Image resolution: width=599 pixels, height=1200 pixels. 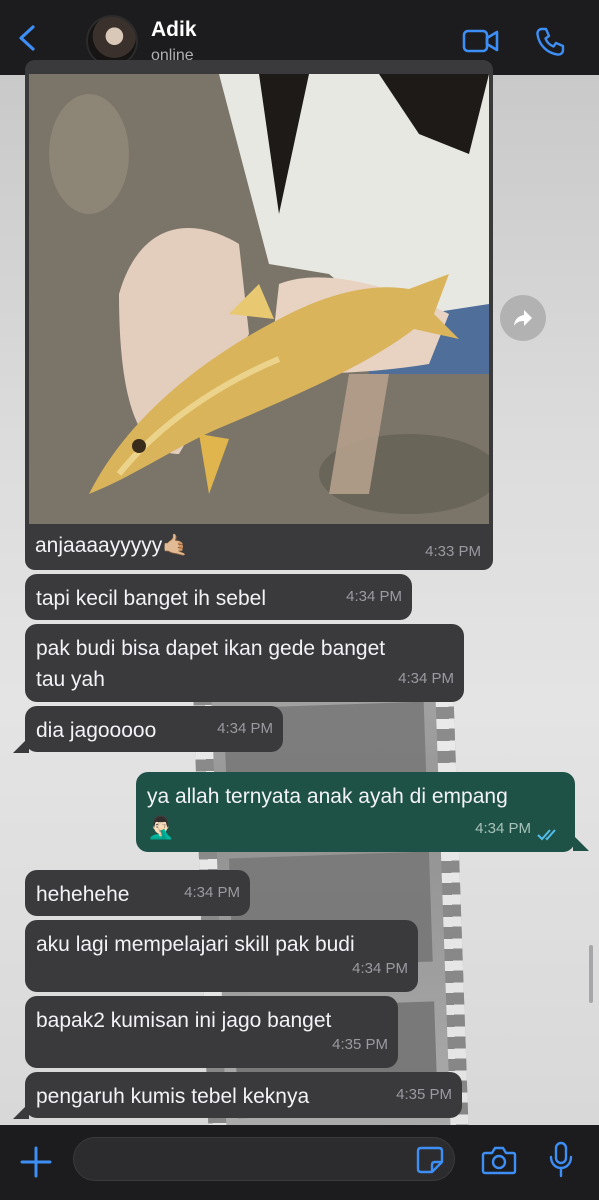 I want to click on message-text: pak budi bisa dapet ikan gede banget, so click(x=211, y=648).